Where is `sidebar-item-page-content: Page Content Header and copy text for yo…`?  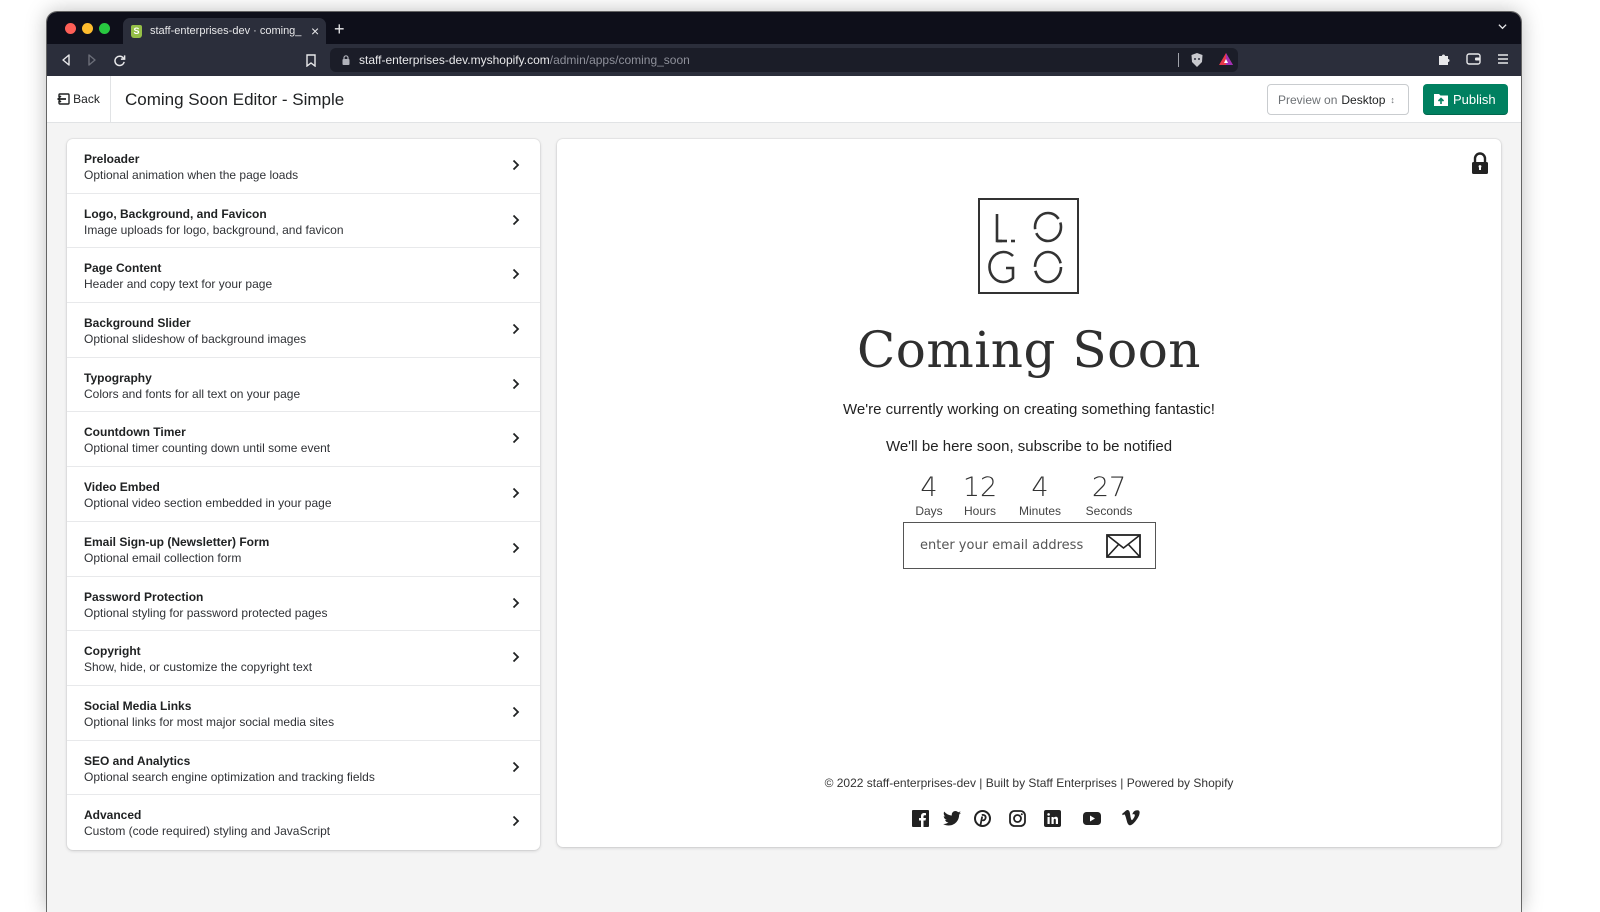
sidebar-item-page-content: Page Content Header and copy text for yo… is located at coordinates (303, 276).